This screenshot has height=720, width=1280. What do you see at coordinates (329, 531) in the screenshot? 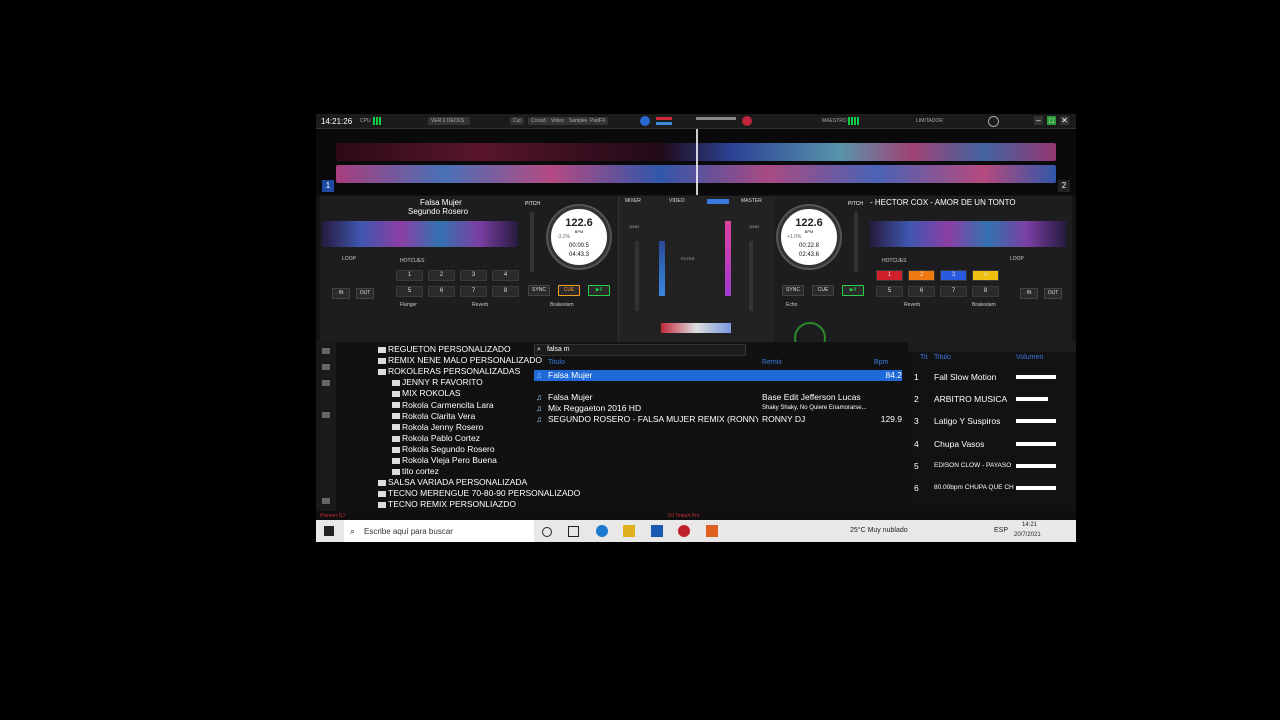
I see `windows-start-icon` at bounding box center [329, 531].